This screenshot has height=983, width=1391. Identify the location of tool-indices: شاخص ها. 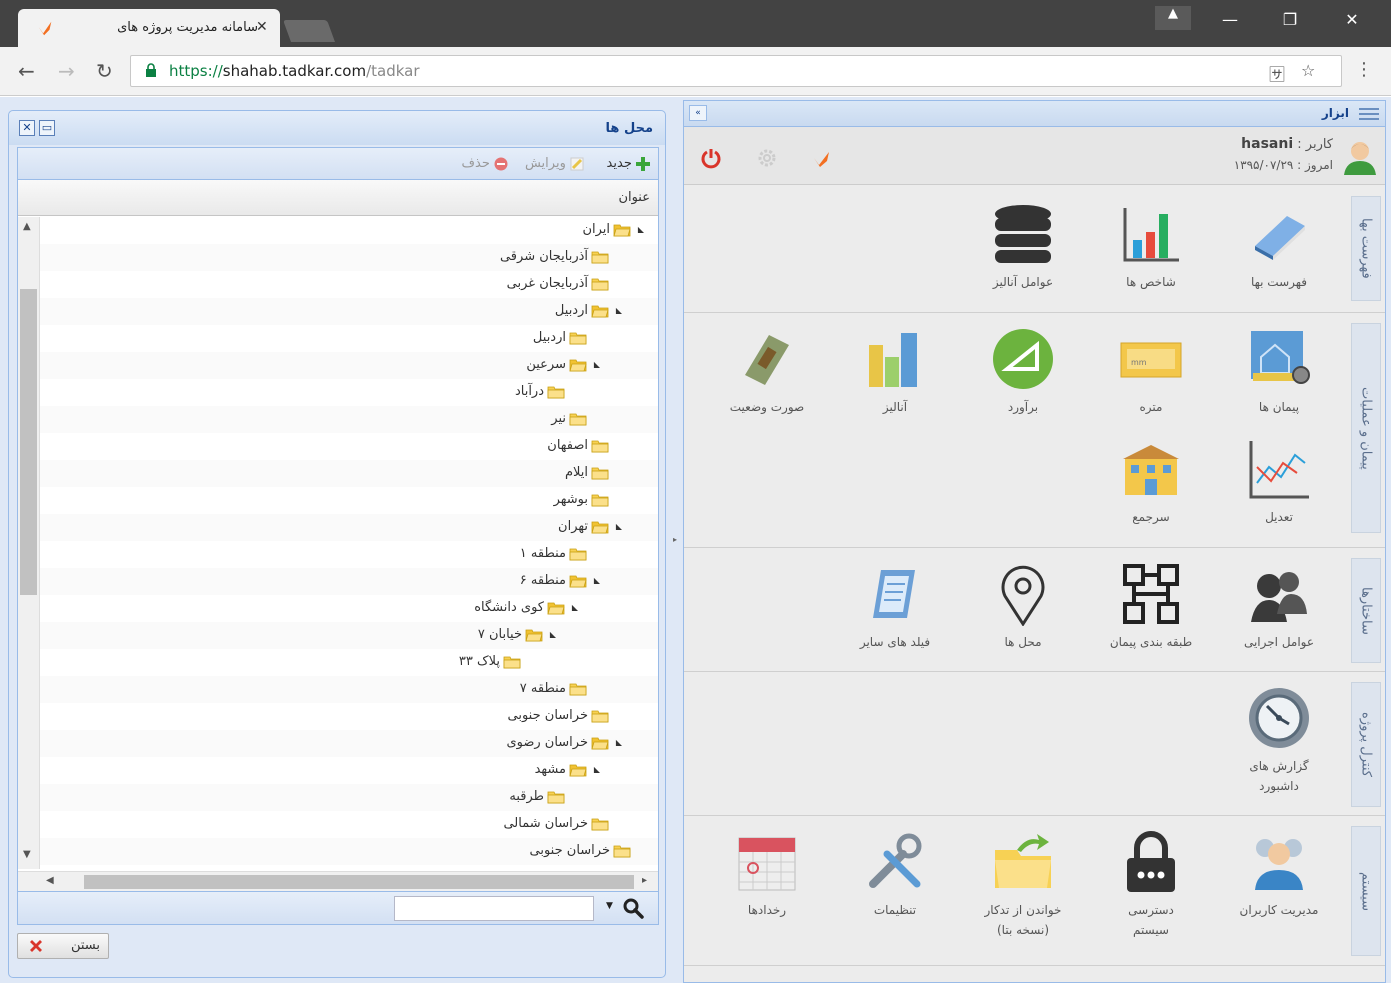
(1151, 247).